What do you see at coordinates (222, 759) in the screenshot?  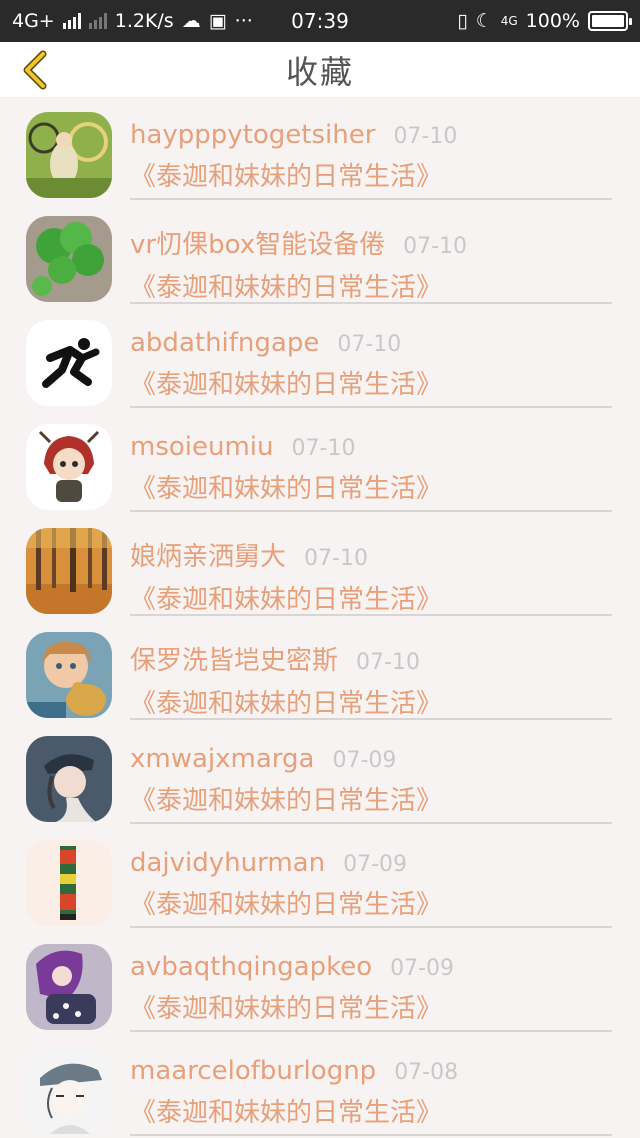 I see `user-name: xmwajxmarga` at bounding box center [222, 759].